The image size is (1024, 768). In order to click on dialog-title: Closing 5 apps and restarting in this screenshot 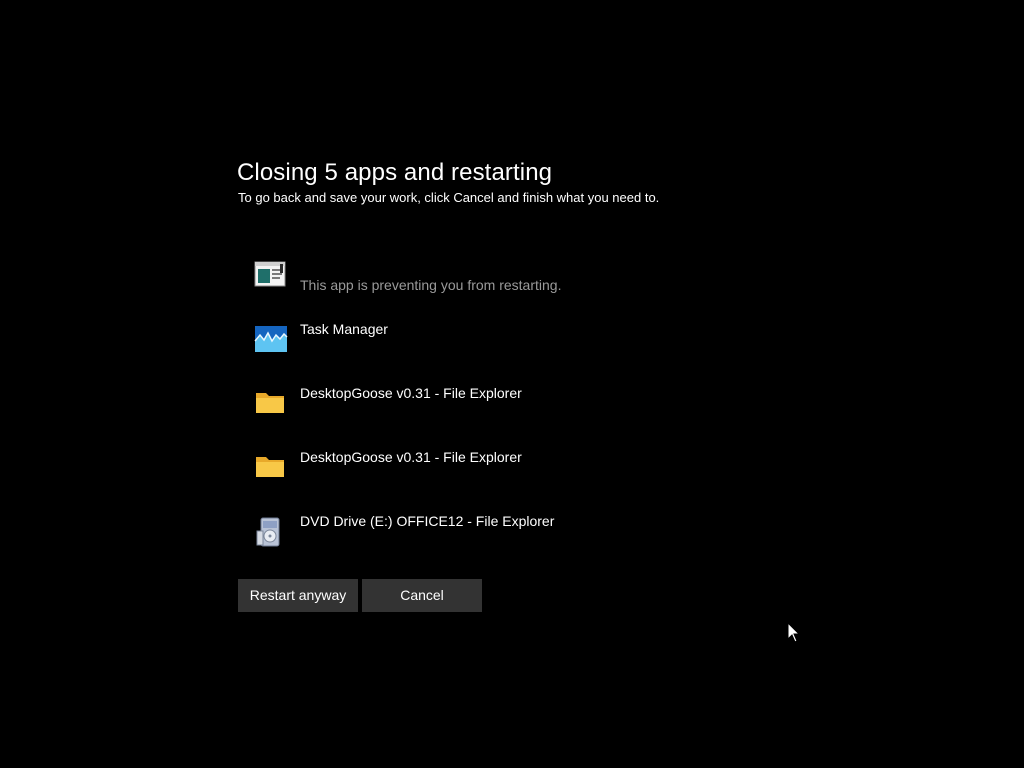, I will do `click(395, 172)`.